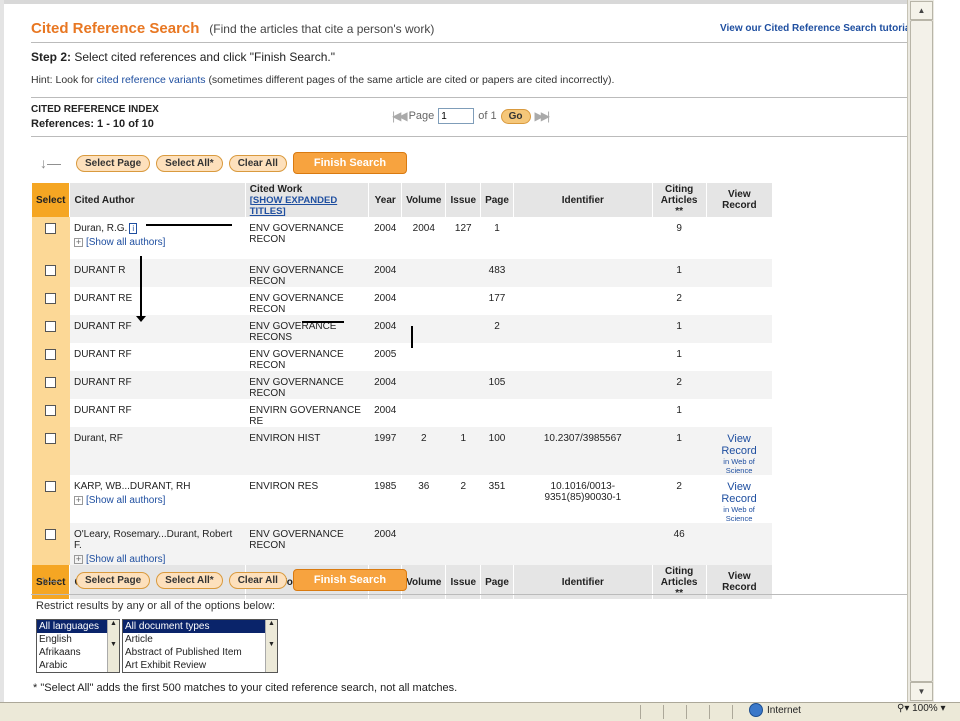 The height and width of the screenshot is (721, 960). Describe the element at coordinates (679, 200) in the screenshot. I see `col-citing-articles: Citing Articles **` at that location.